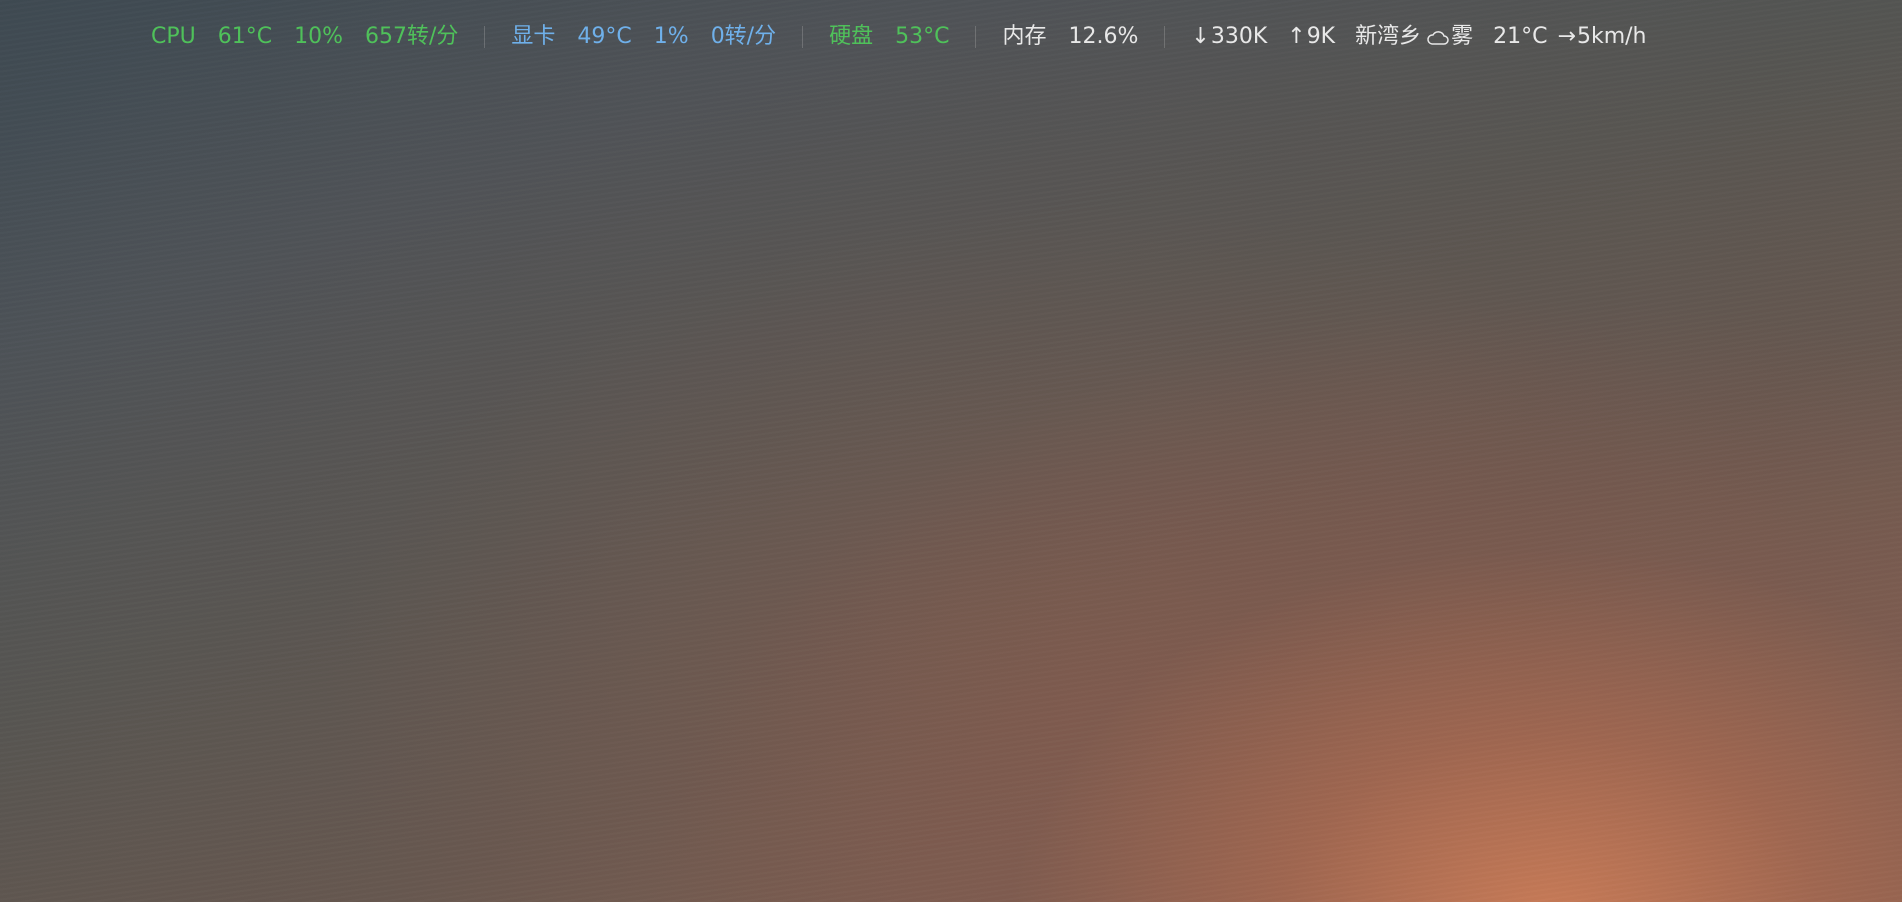  Describe the element at coordinates (1566, 36) in the screenshot. I see `arrow-right-icon: →` at that location.